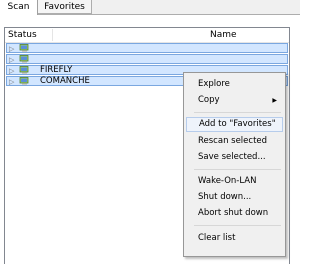  Describe the element at coordinates (22, 35) in the screenshot. I see `column-header-status: Status` at that location.